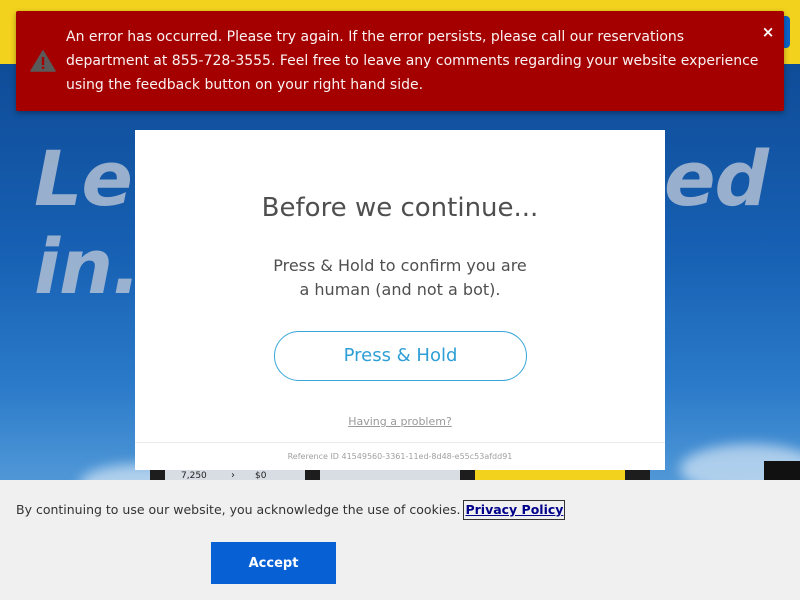 This screenshot has width=800, height=600. Describe the element at coordinates (87, 266) in the screenshot. I see `hero-heading-line2: in.` at that location.